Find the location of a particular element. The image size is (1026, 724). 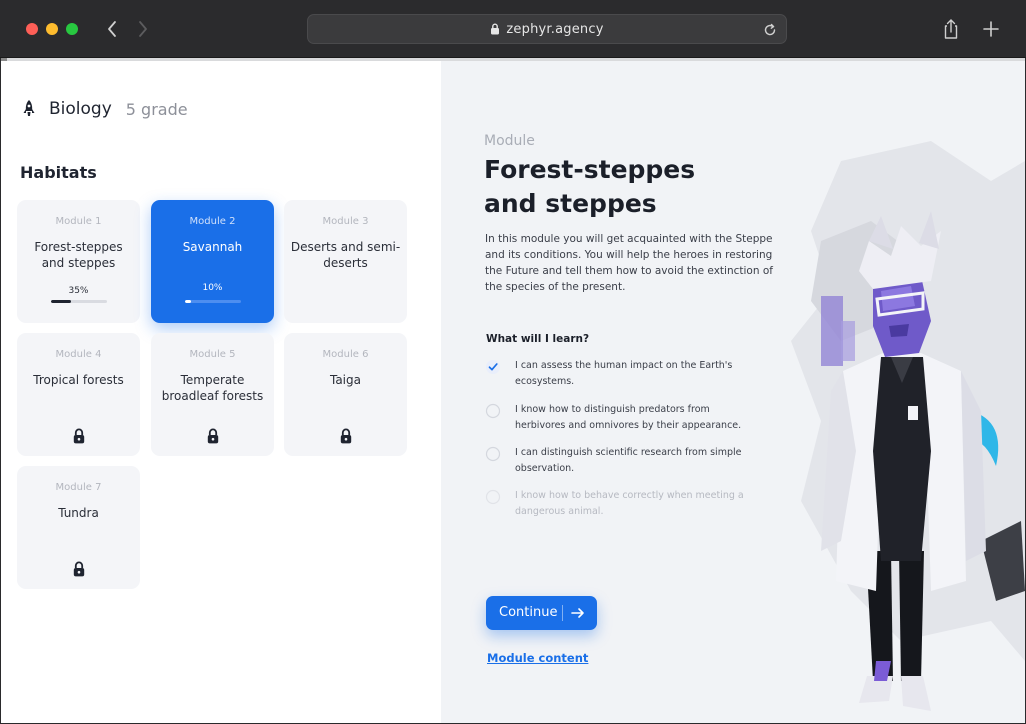

module-kicker: Module is located at coordinates (509, 141).